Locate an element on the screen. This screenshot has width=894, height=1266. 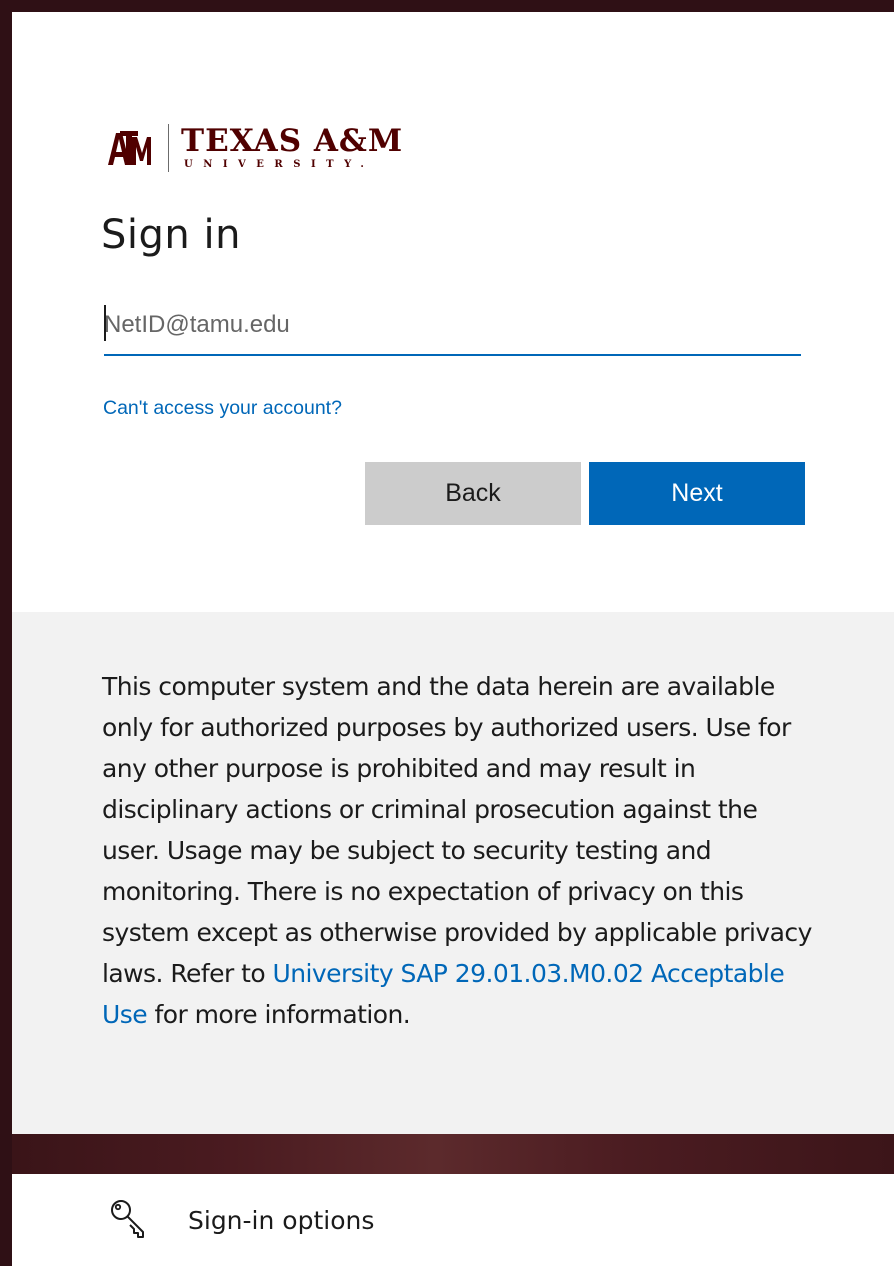
cant-access-account-link: Can't access your account? is located at coordinates (222, 408).